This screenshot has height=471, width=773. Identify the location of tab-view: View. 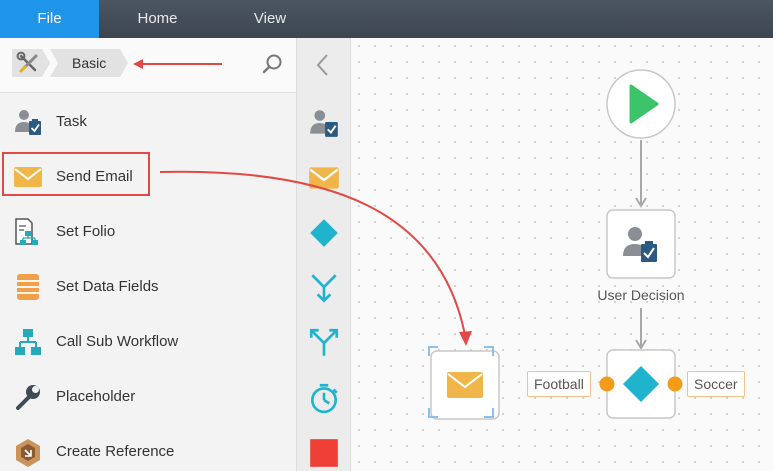
(270, 19).